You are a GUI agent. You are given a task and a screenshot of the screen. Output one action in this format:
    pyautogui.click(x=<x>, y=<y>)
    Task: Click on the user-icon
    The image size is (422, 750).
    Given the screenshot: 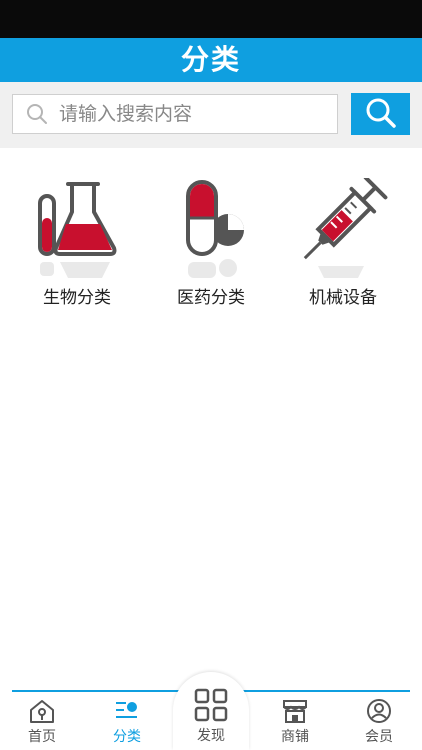 What is the action you would take?
    pyautogui.click(x=379, y=711)
    